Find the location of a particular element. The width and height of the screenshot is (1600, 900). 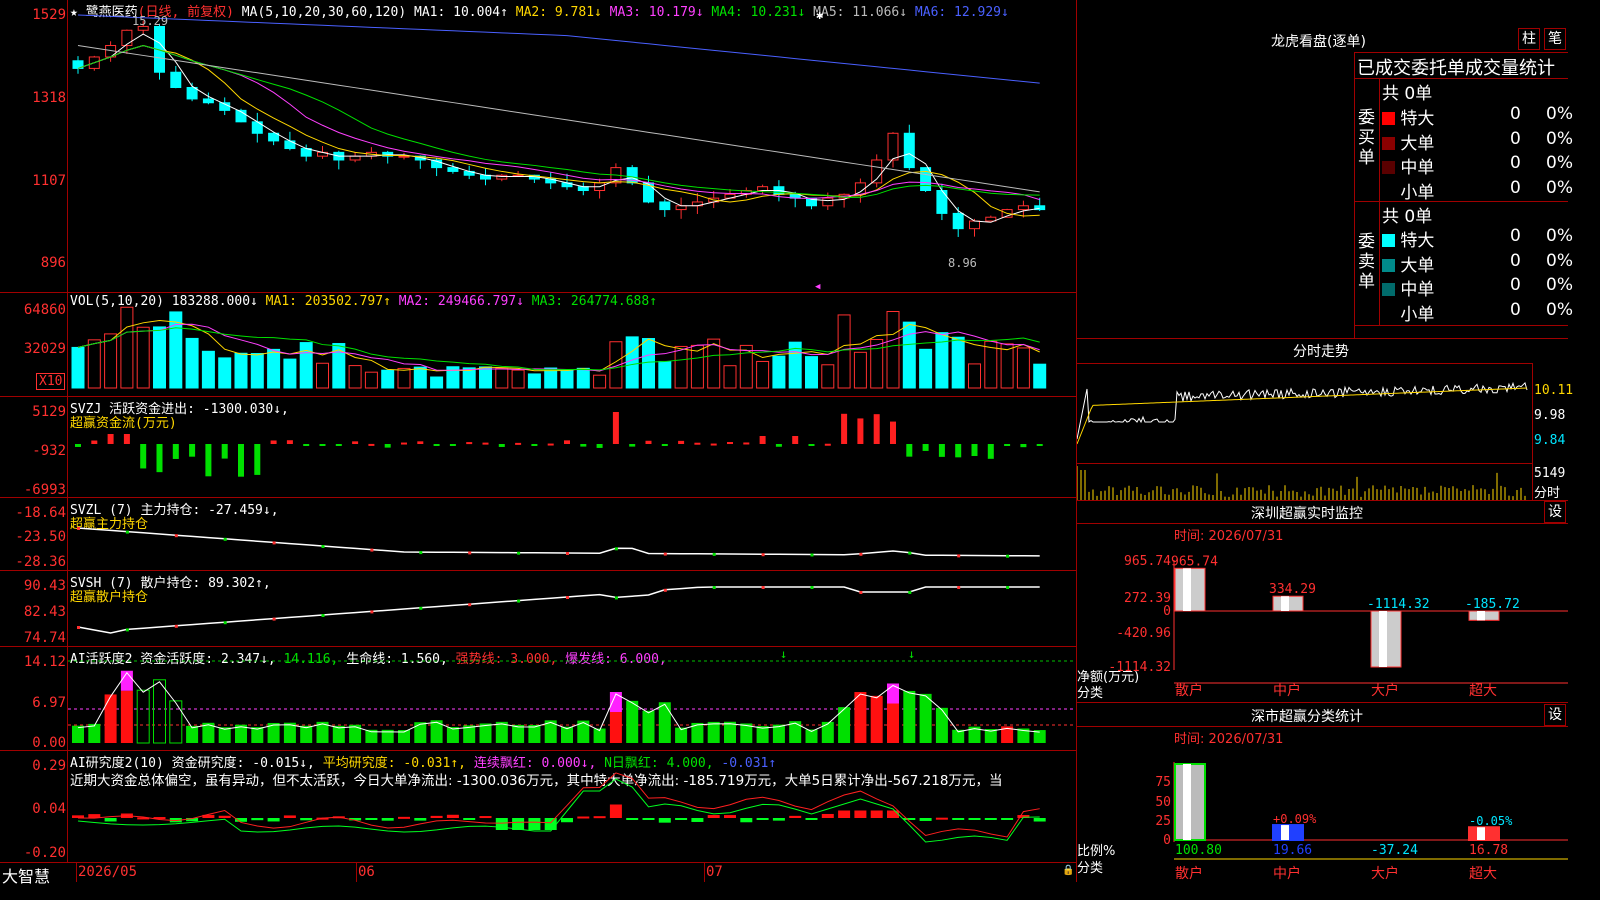

research-chart is located at coordinates (572, 806).